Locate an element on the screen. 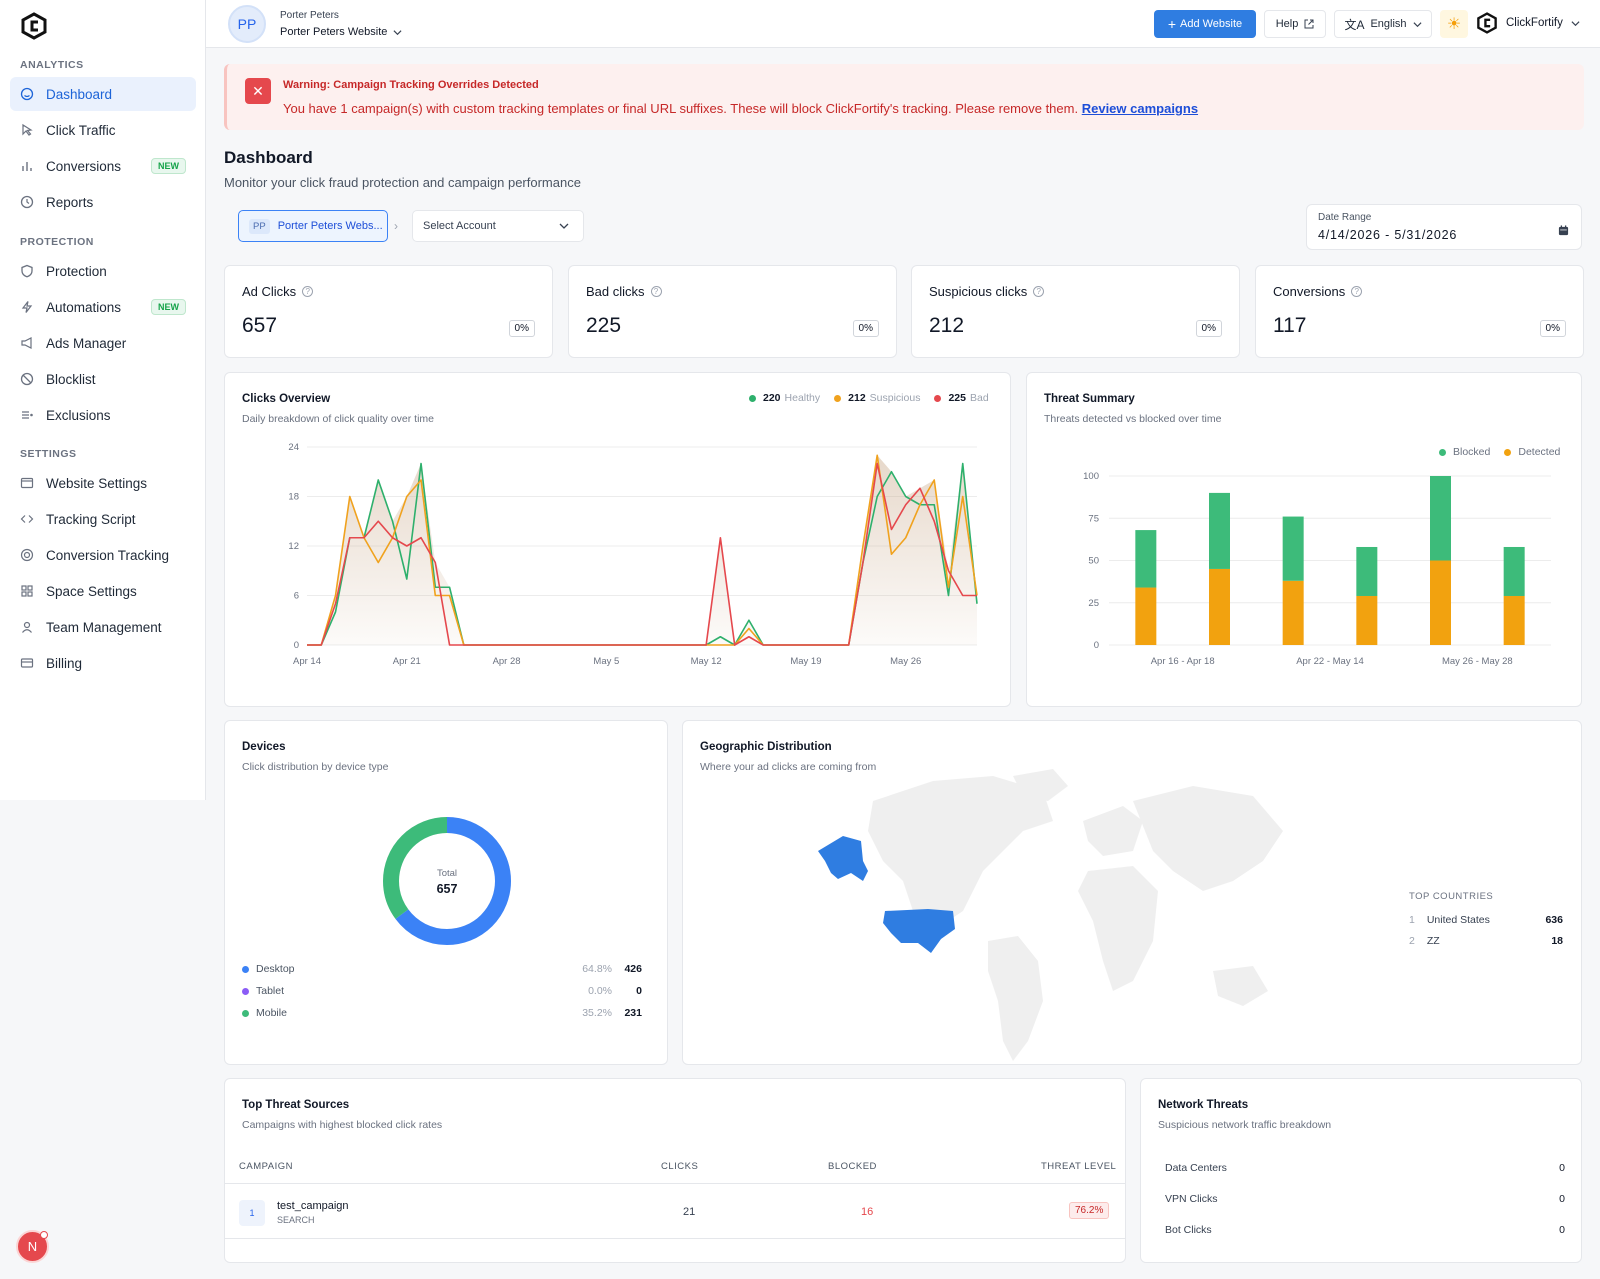 This screenshot has height=1279, width=1600. brand-name: ClickFortify is located at coordinates (1534, 23).